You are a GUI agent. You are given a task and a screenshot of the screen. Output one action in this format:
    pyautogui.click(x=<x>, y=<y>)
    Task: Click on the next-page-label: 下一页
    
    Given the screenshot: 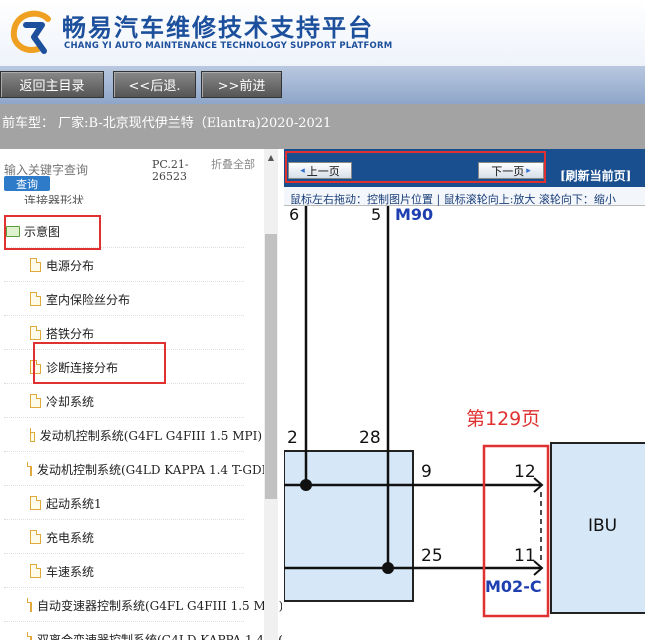 What is the action you would take?
    pyautogui.click(x=508, y=171)
    